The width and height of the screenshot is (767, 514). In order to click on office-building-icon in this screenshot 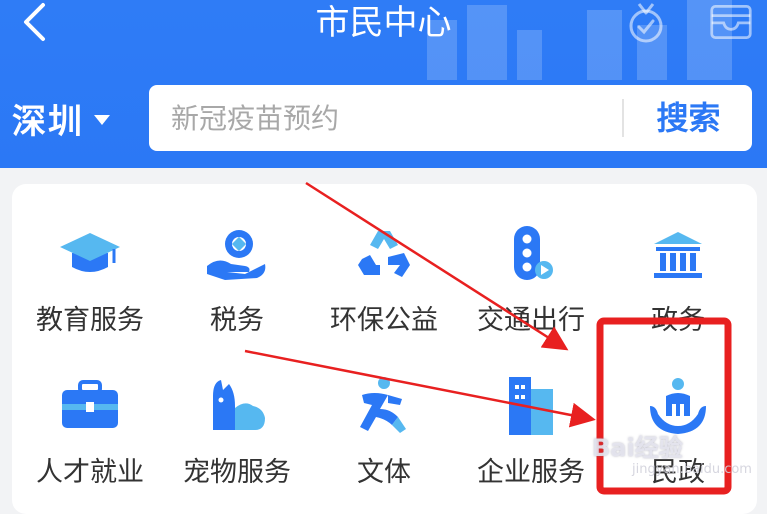, I will do `click(531, 406)`.